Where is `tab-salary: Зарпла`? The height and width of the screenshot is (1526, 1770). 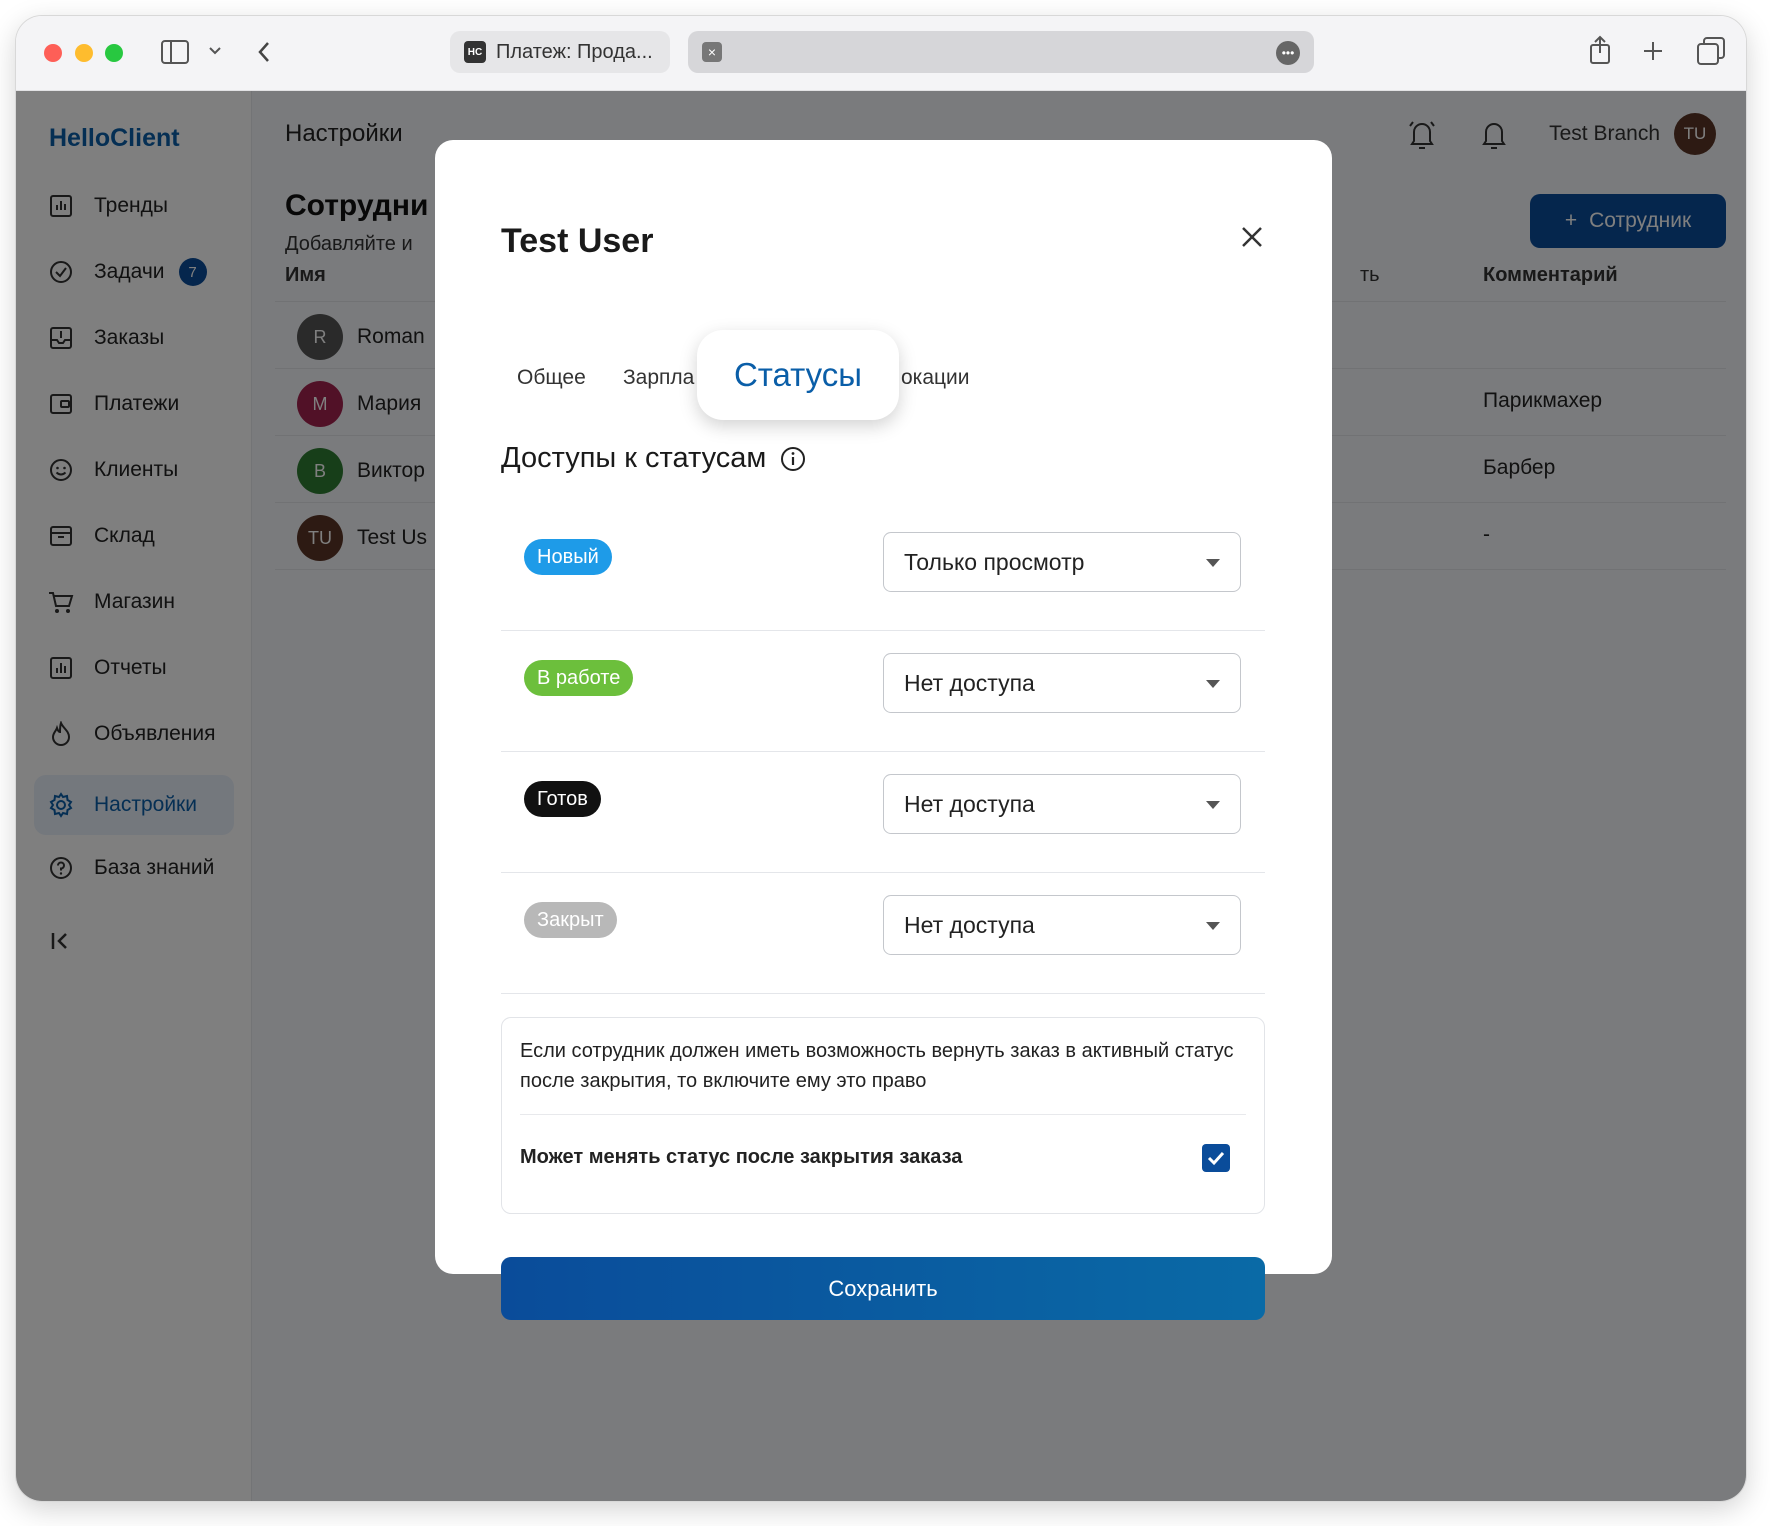
tab-salary: Зарпла is located at coordinates (658, 378).